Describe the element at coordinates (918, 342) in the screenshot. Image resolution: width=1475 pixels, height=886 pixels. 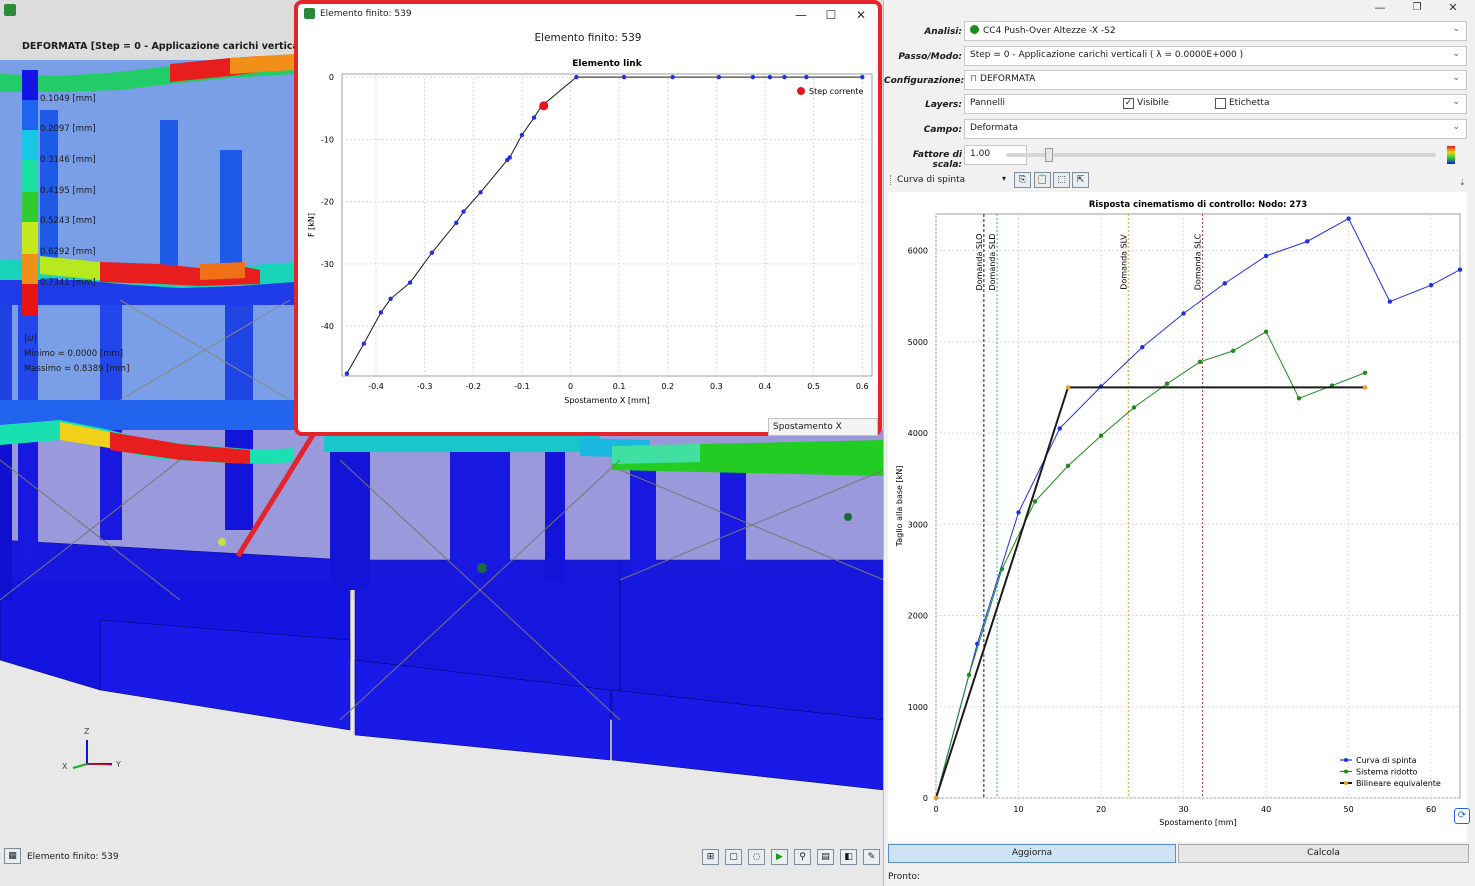
I see `y-tick-label: 5000` at that location.